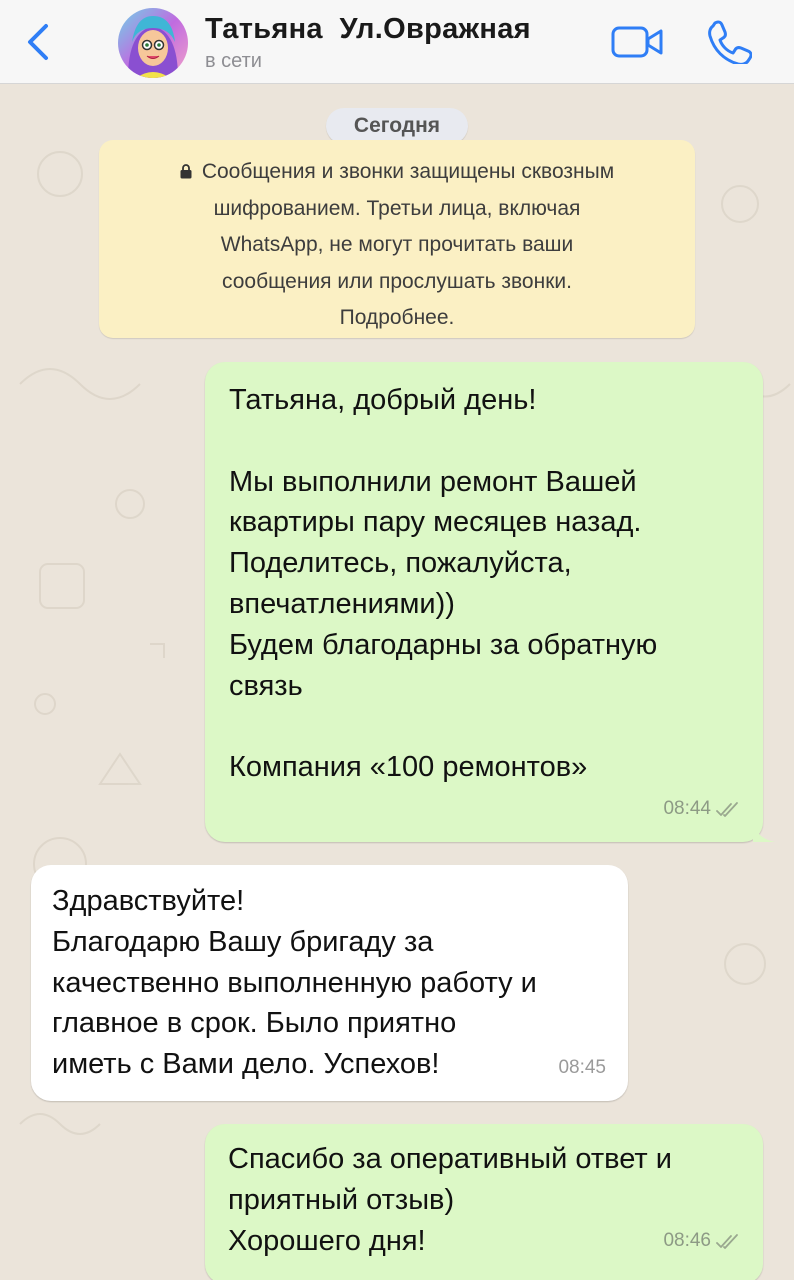  I want to click on lock-icon, so click(186, 171).